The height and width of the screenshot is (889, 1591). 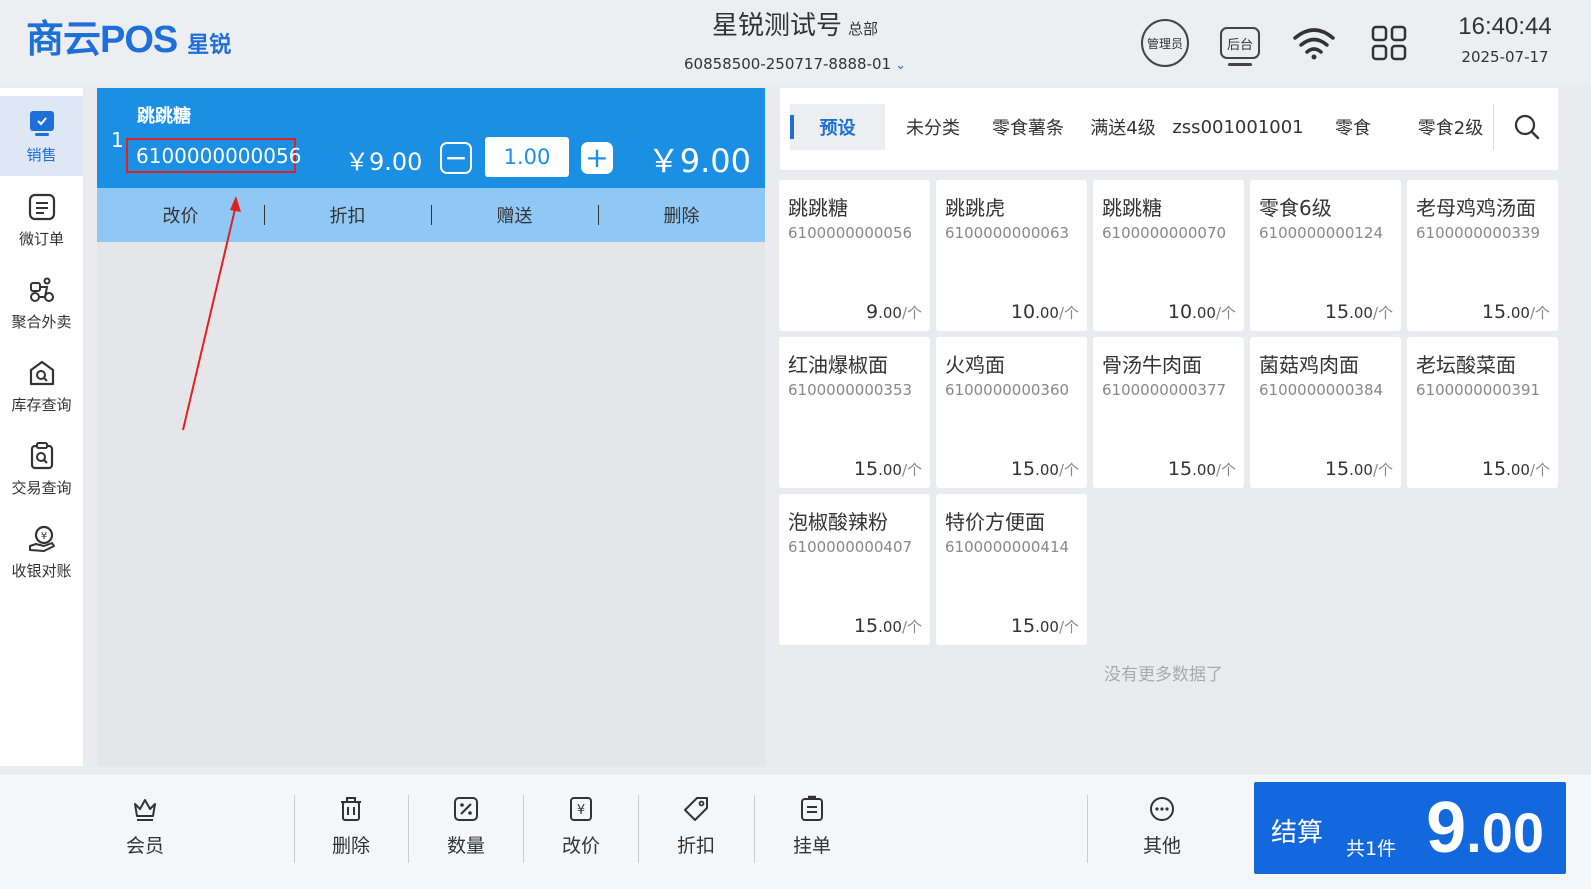 What do you see at coordinates (1389, 43) in the screenshot?
I see `apps-grid-icon` at bounding box center [1389, 43].